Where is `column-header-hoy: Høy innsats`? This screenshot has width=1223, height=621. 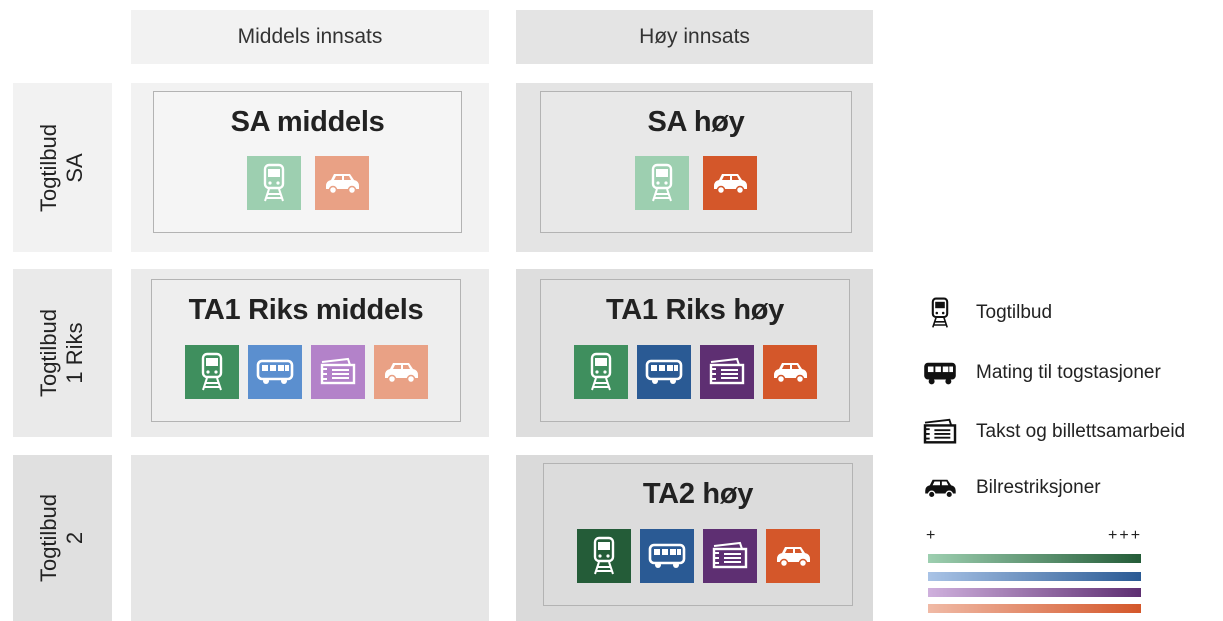
column-header-hoy: Høy innsats is located at coordinates (694, 37).